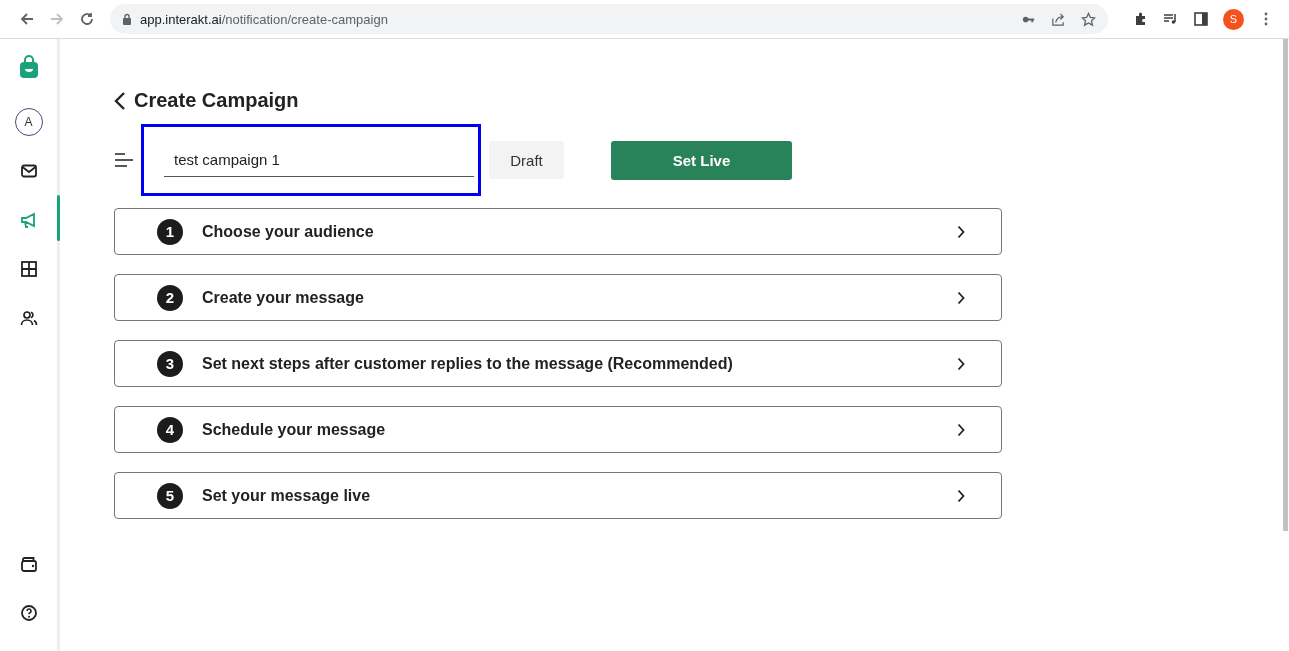 This screenshot has width=1289, height=651. I want to click on people-icon, so click(28, 317).